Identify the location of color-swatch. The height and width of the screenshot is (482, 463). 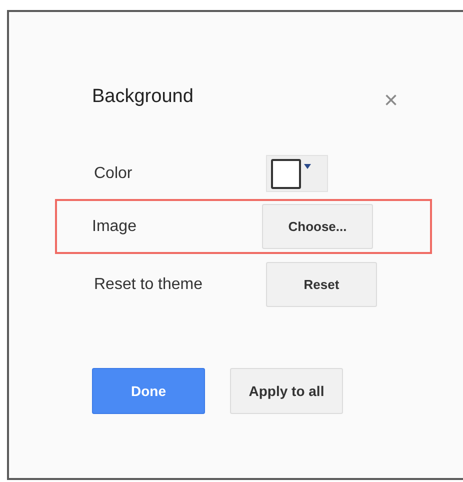
(286, 173).